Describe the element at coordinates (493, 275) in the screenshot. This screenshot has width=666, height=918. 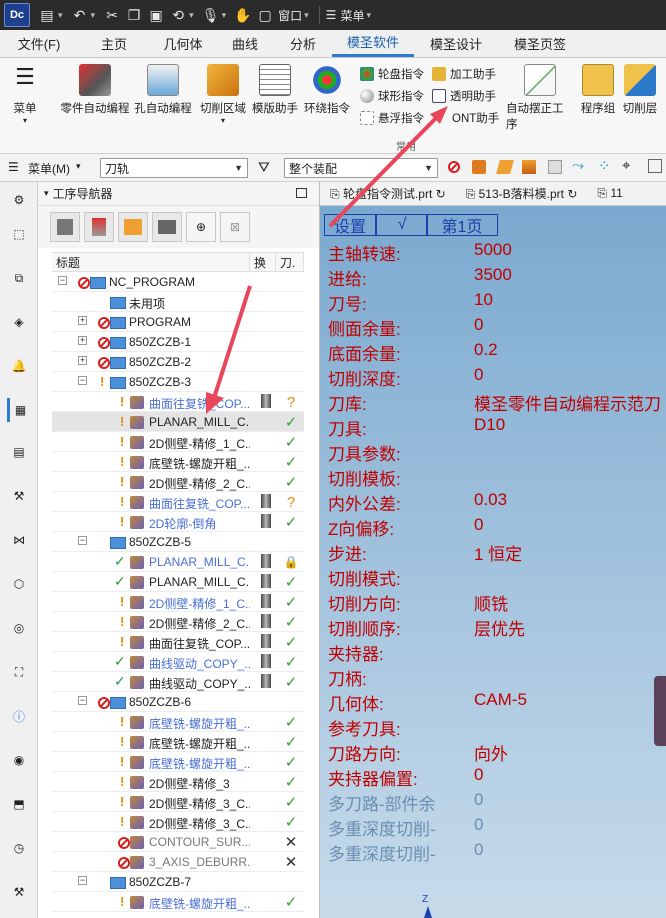
I see `param-value: 3500` at that location.